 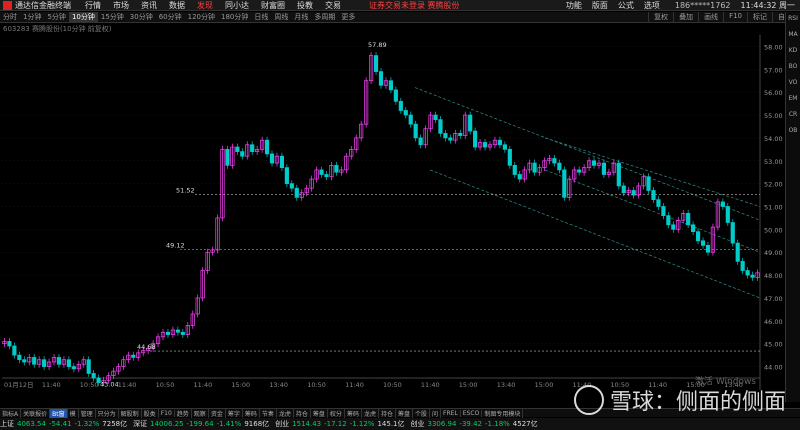 I want to click on menu-item: 财富圈, so click(x=273, y=5).